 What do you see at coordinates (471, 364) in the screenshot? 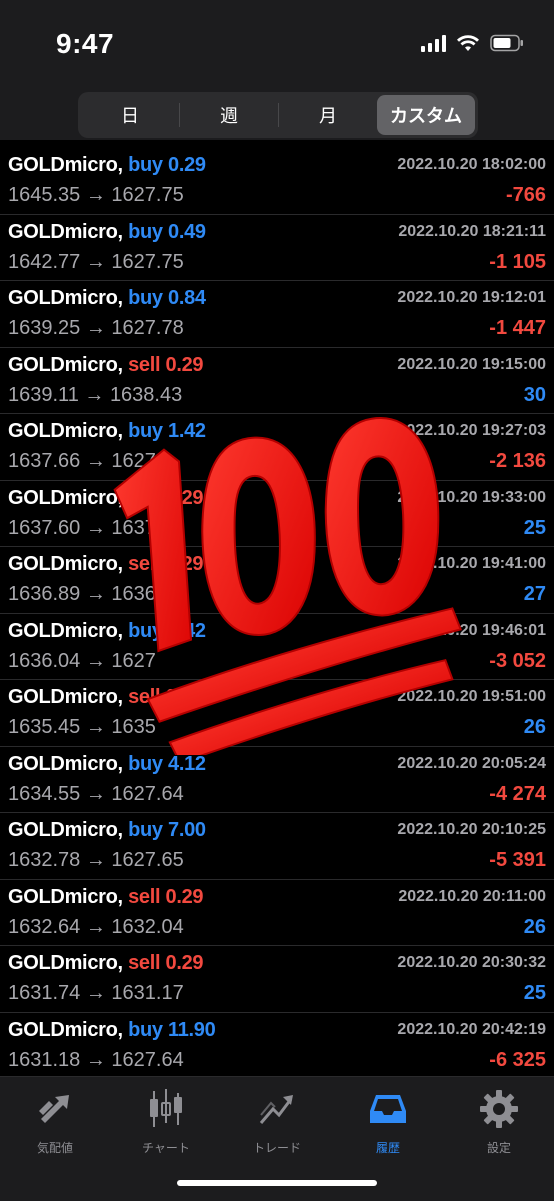
I see `trade-datetime: 2022.10.20 19:15:00` at bounding box center [471, 364].